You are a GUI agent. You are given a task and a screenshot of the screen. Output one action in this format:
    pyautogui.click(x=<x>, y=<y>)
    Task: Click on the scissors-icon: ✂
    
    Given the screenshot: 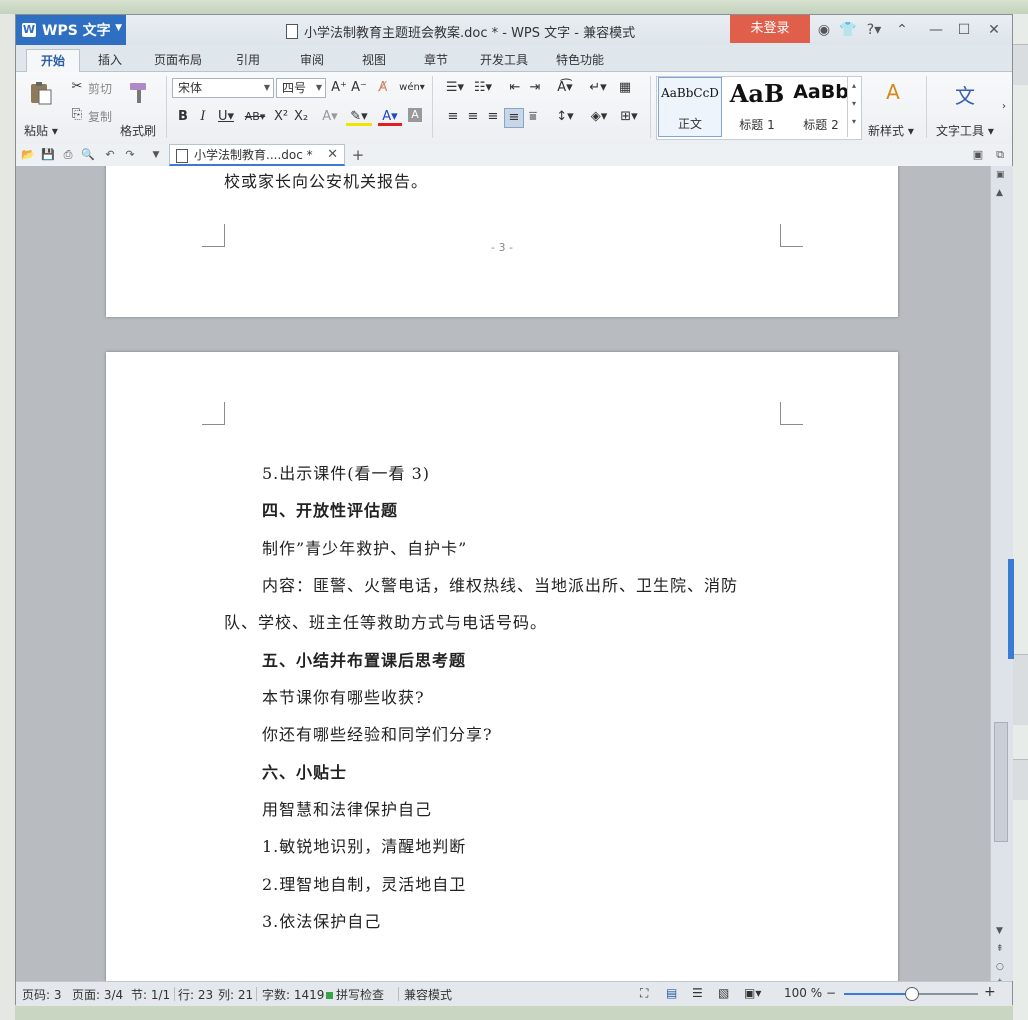 What is the action you would take?
    pyautogui.click(x=77, y=87)
    